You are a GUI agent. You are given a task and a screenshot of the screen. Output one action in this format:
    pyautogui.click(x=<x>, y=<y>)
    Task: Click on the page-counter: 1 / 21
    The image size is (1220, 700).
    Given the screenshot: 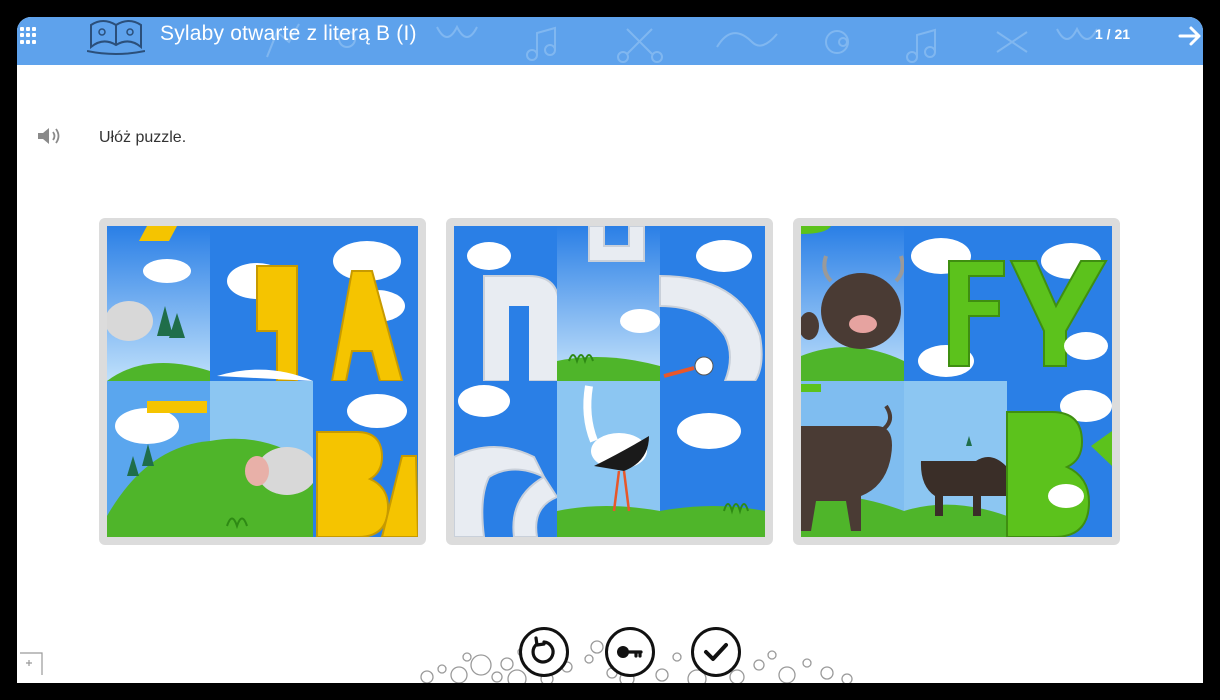 What is the action you would take?
    pyautogui.click(x=1113, y=34)
    